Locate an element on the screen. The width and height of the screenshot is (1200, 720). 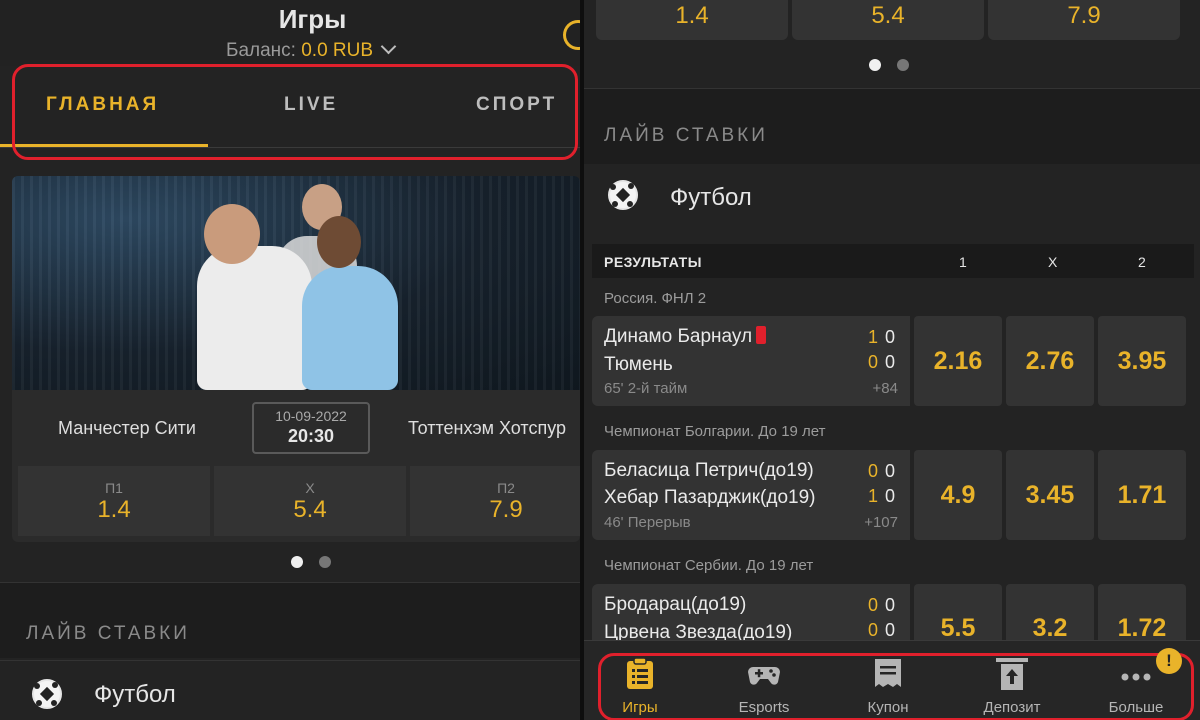
odd-label: П1 is located at coordinates (114, 488).